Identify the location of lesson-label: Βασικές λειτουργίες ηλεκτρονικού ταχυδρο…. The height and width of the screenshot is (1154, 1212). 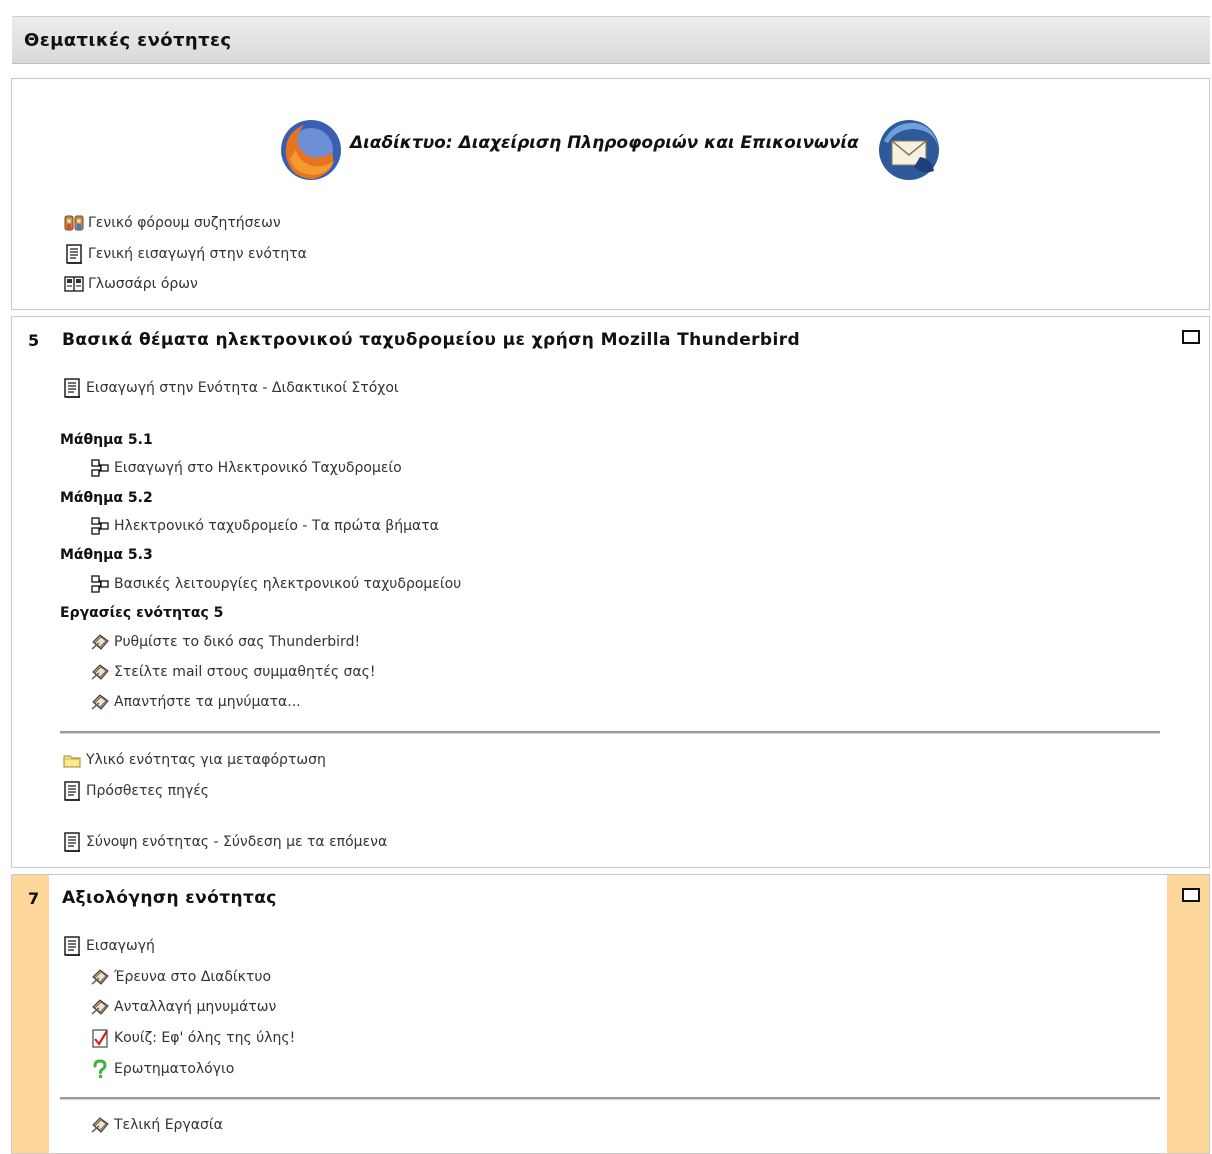
(287, 584).